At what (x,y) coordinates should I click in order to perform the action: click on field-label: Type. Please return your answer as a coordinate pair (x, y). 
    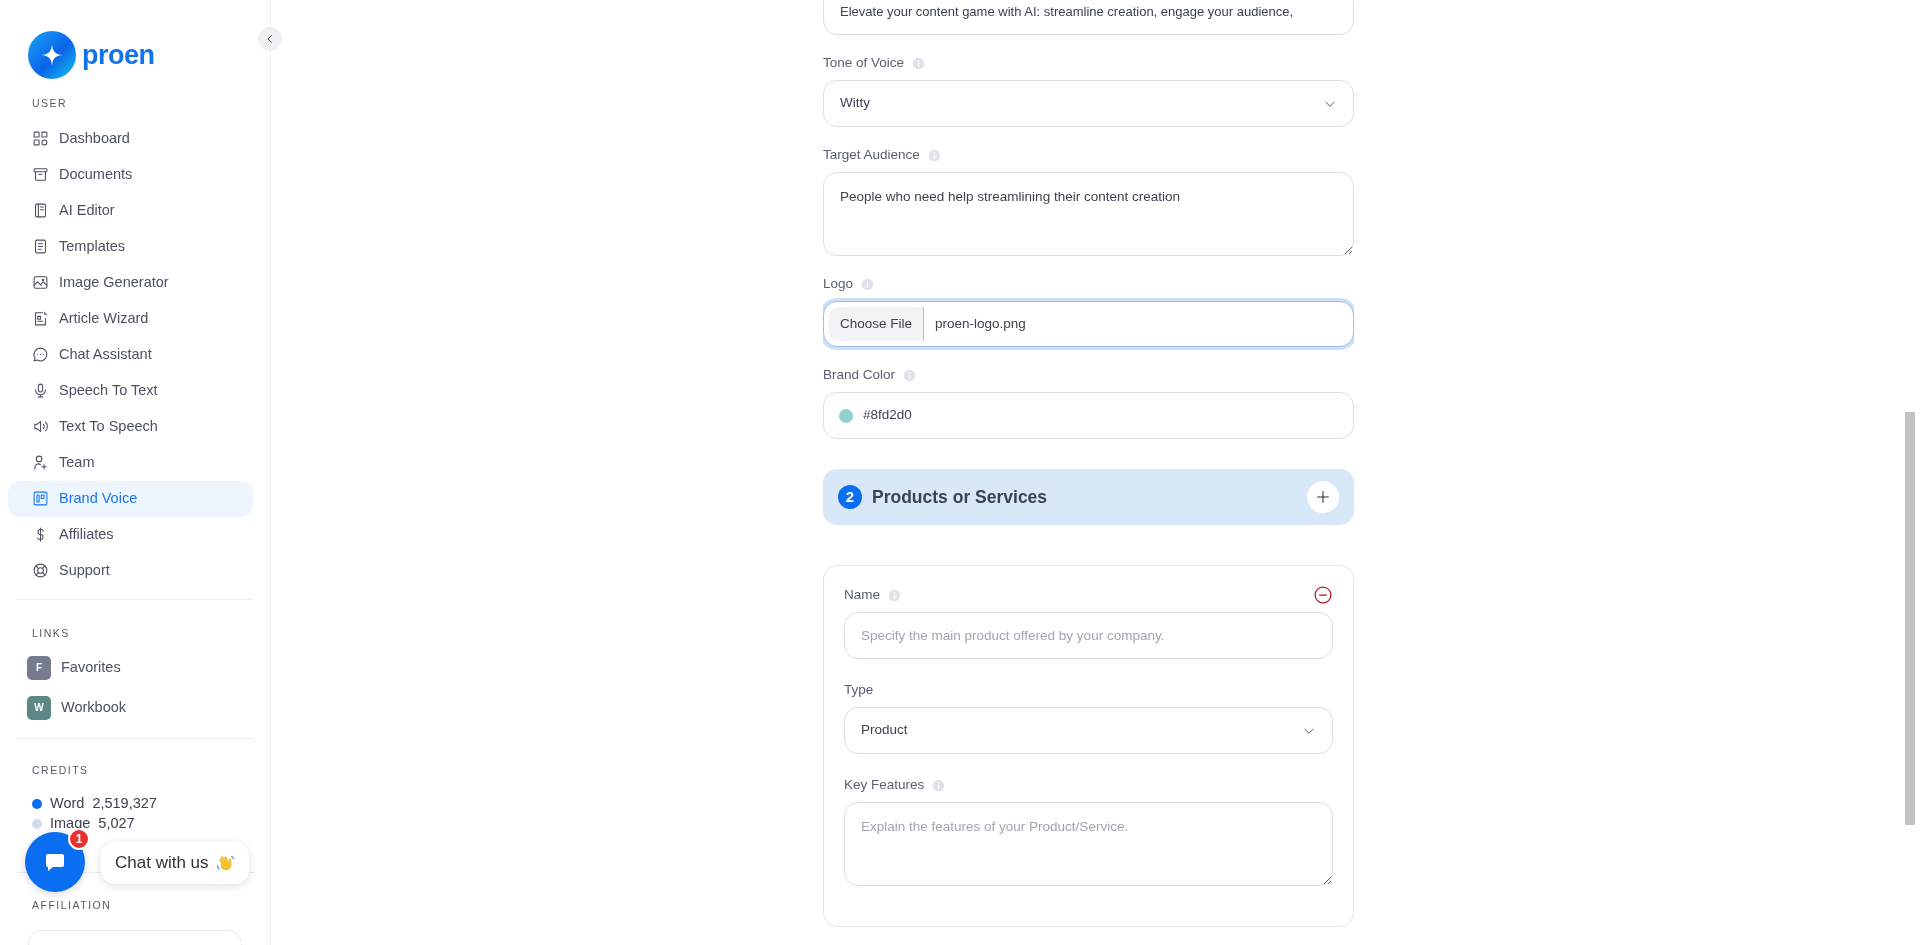
    Looking at the image, I should click on (859, 689).